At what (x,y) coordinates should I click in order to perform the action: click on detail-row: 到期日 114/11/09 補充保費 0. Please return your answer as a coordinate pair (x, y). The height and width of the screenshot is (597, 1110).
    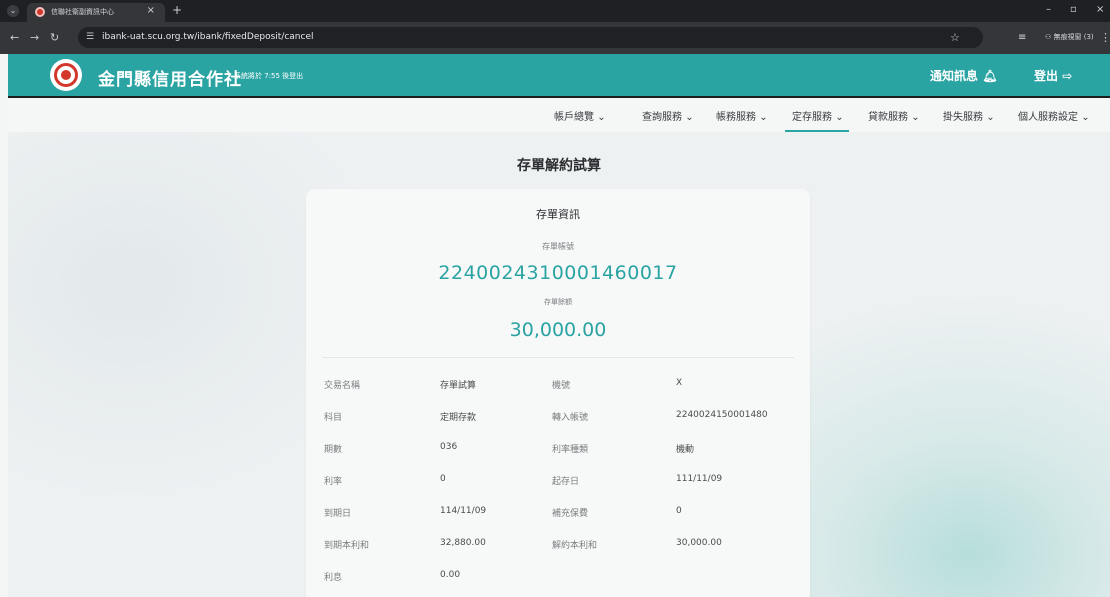
    Looking at the image, I should click on (558, 513).